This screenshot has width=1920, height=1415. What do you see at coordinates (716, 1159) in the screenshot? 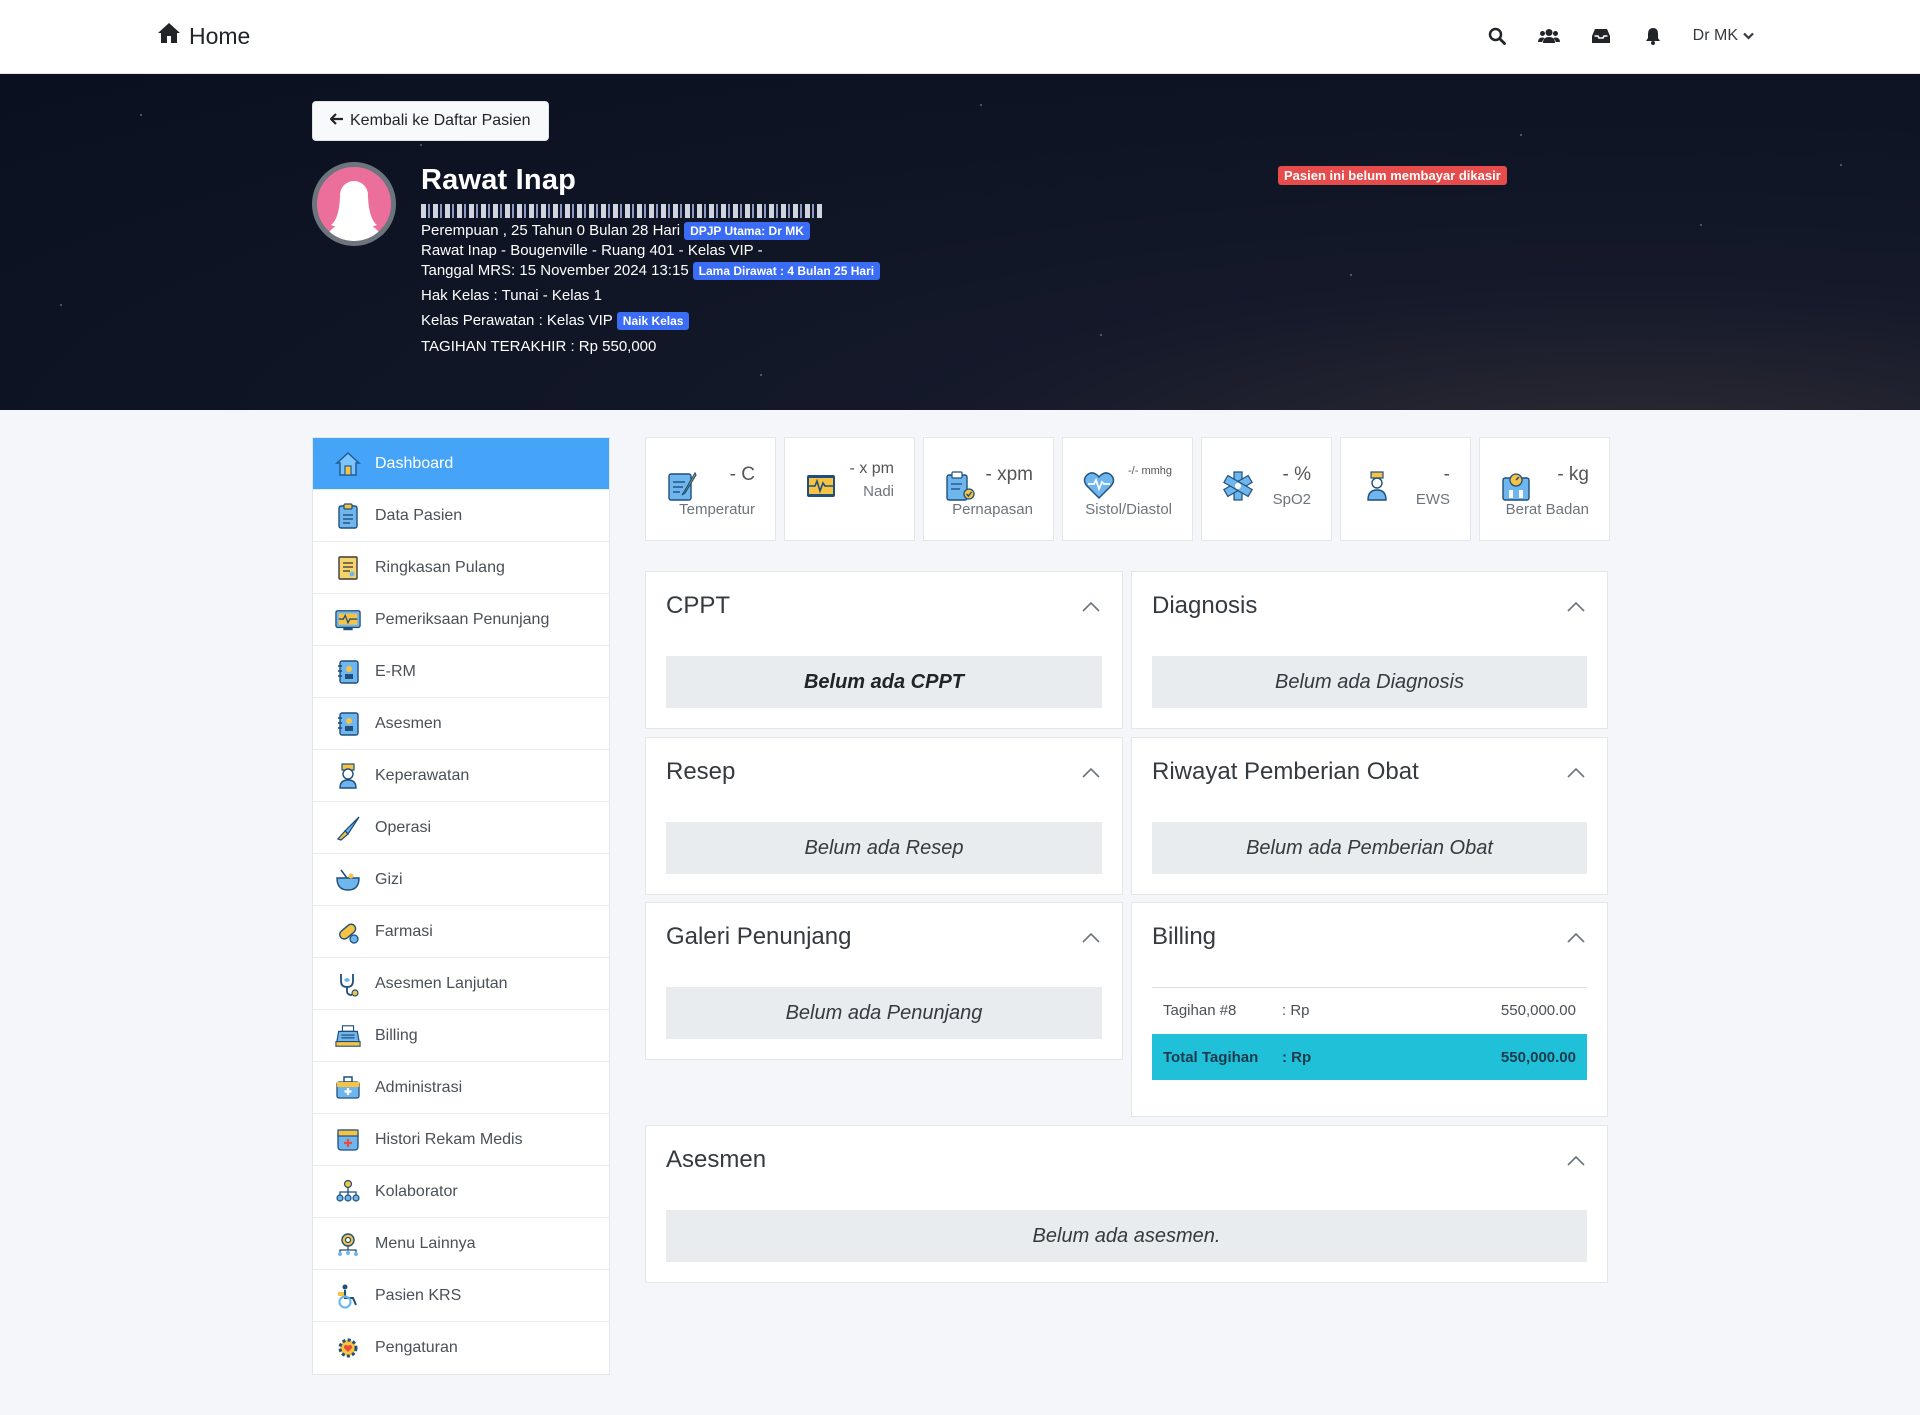
I see `card-title: Asesmen` at bounding box center [716, 1159].